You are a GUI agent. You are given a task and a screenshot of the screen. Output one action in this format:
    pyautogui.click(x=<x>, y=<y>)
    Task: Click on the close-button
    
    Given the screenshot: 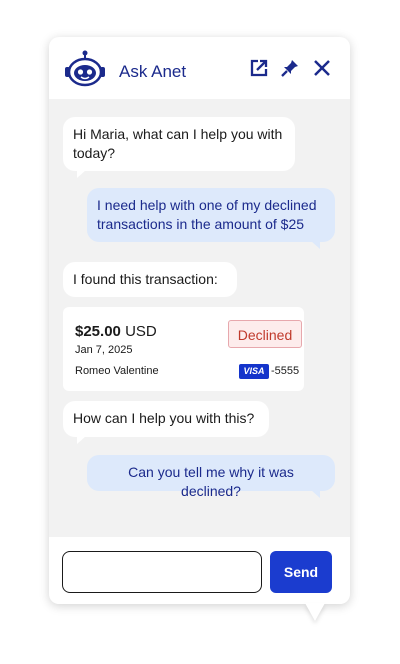 What is the action you would take?
    pyautogui.click(x=322, y=68)
    